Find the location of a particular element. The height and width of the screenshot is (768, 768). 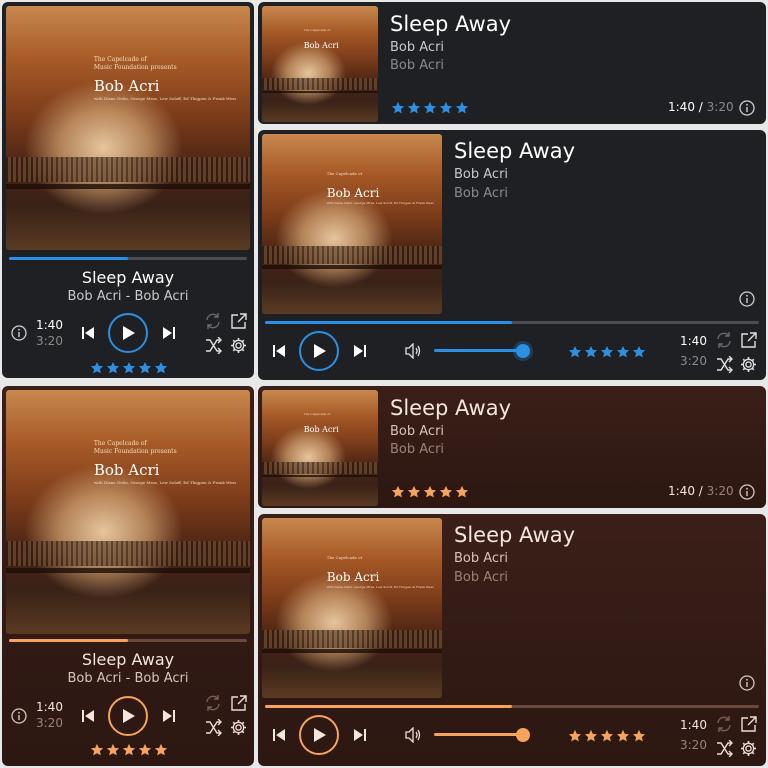

volume-level is located at coordinates (478, 734).